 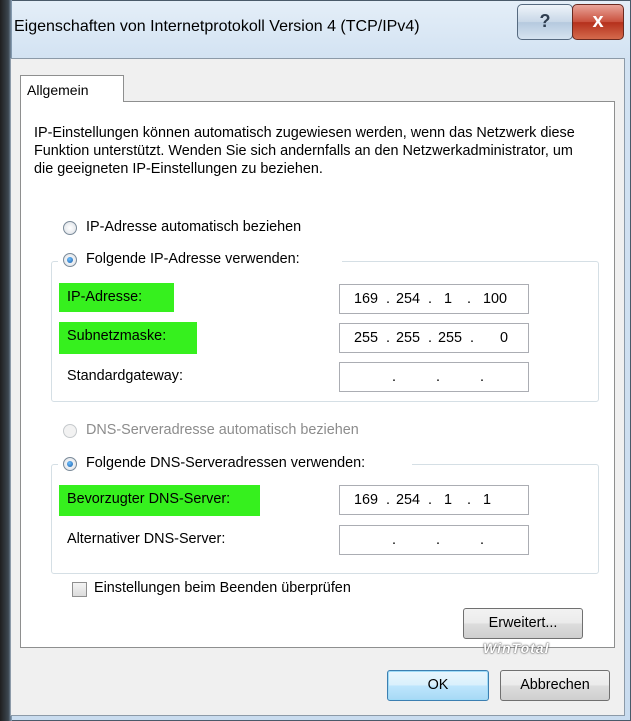 What do you see at coordinates (116, 297) in the screenshot?
I see `ip-address-label: IP-Adresse:` at bounding box center [116, 297].